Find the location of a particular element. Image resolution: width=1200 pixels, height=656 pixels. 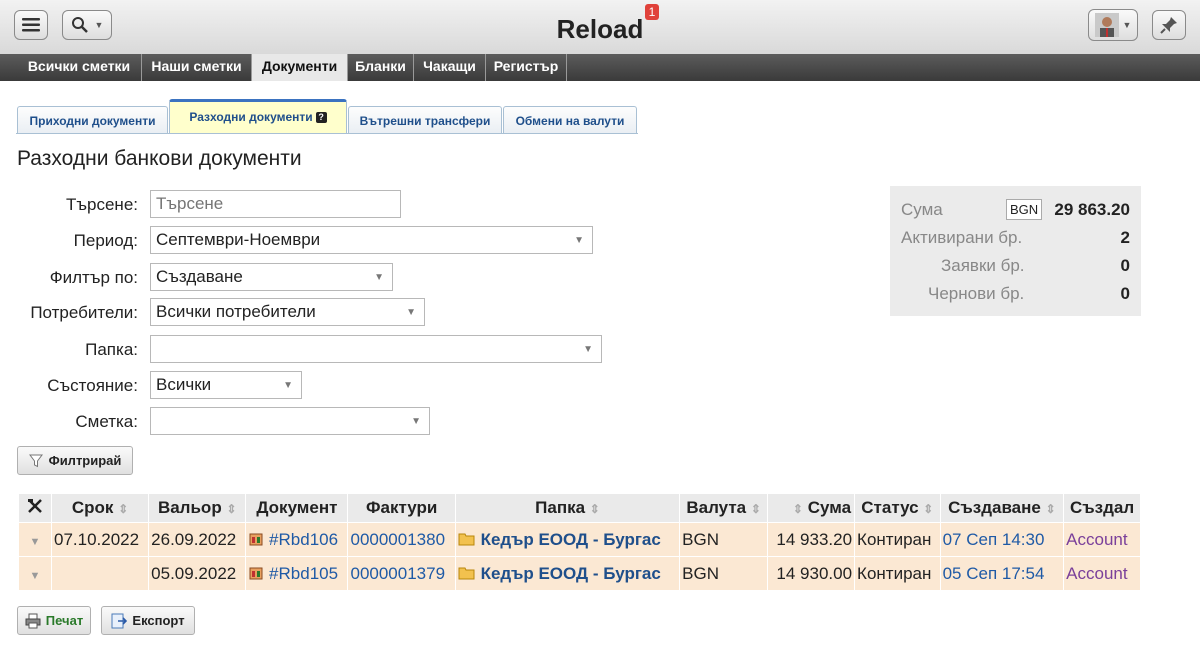

chevron-down-icon: ▼ is located at coordinates (1127, 25).